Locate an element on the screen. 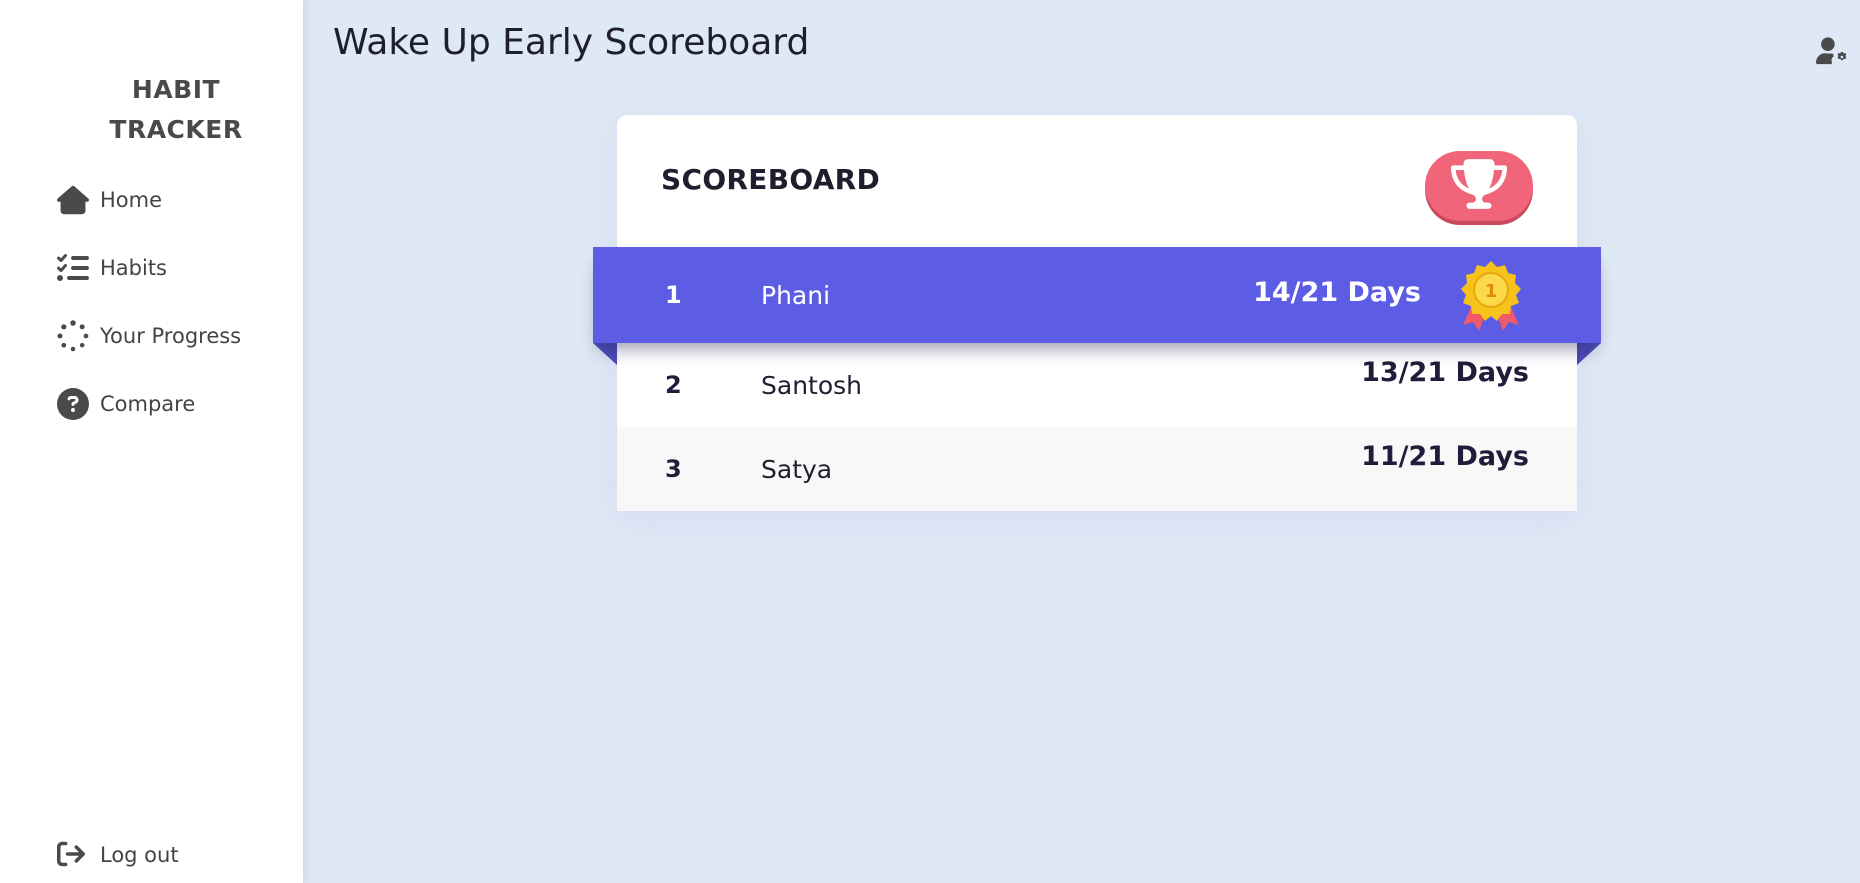 The image size is (1860, 883). player-name: Phani is located at coordinates (796, 295).